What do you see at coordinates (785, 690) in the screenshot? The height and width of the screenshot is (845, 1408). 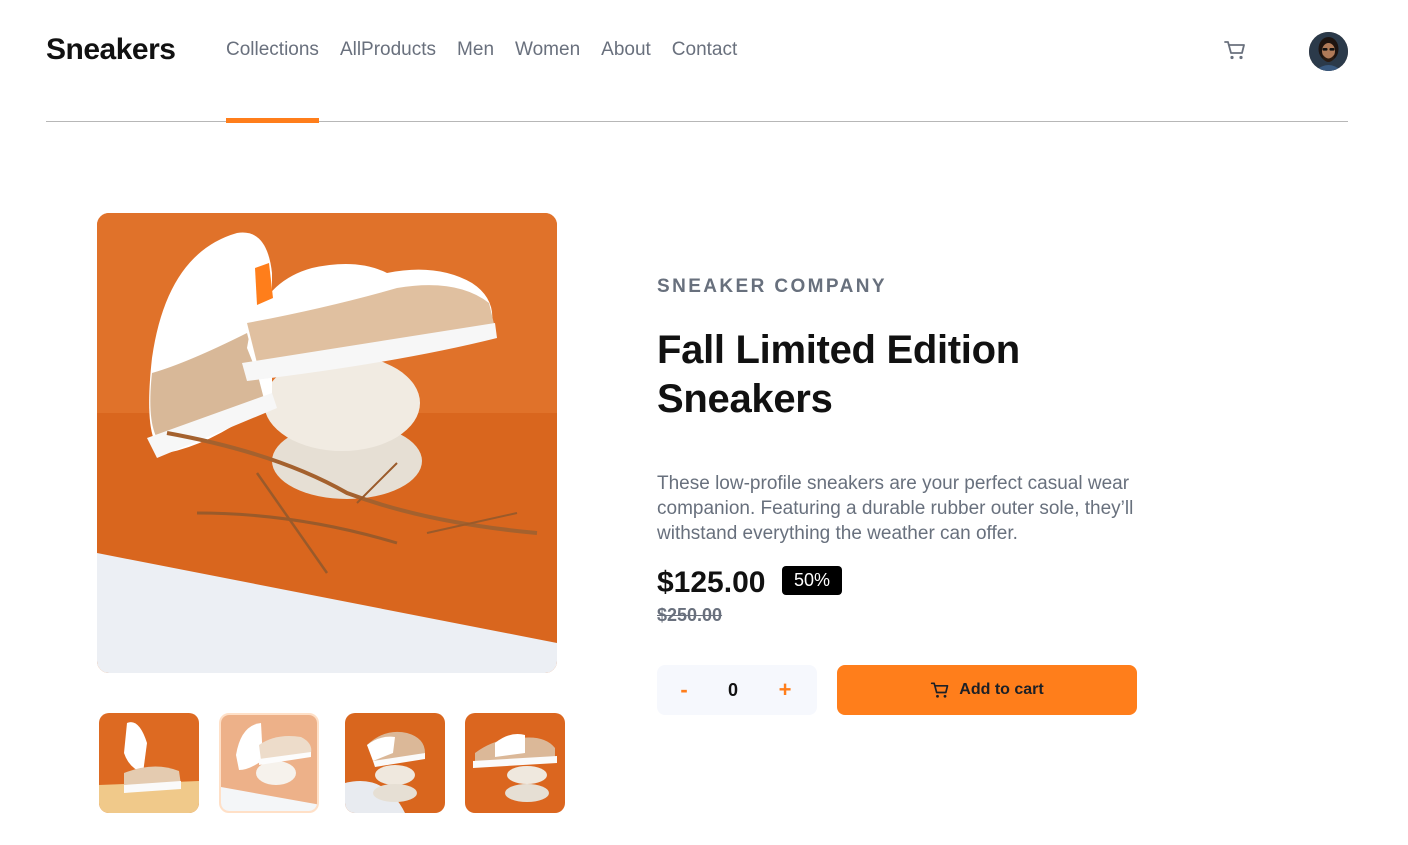 I see `increase-quantity-button: +` at bounding box center [785, 690].